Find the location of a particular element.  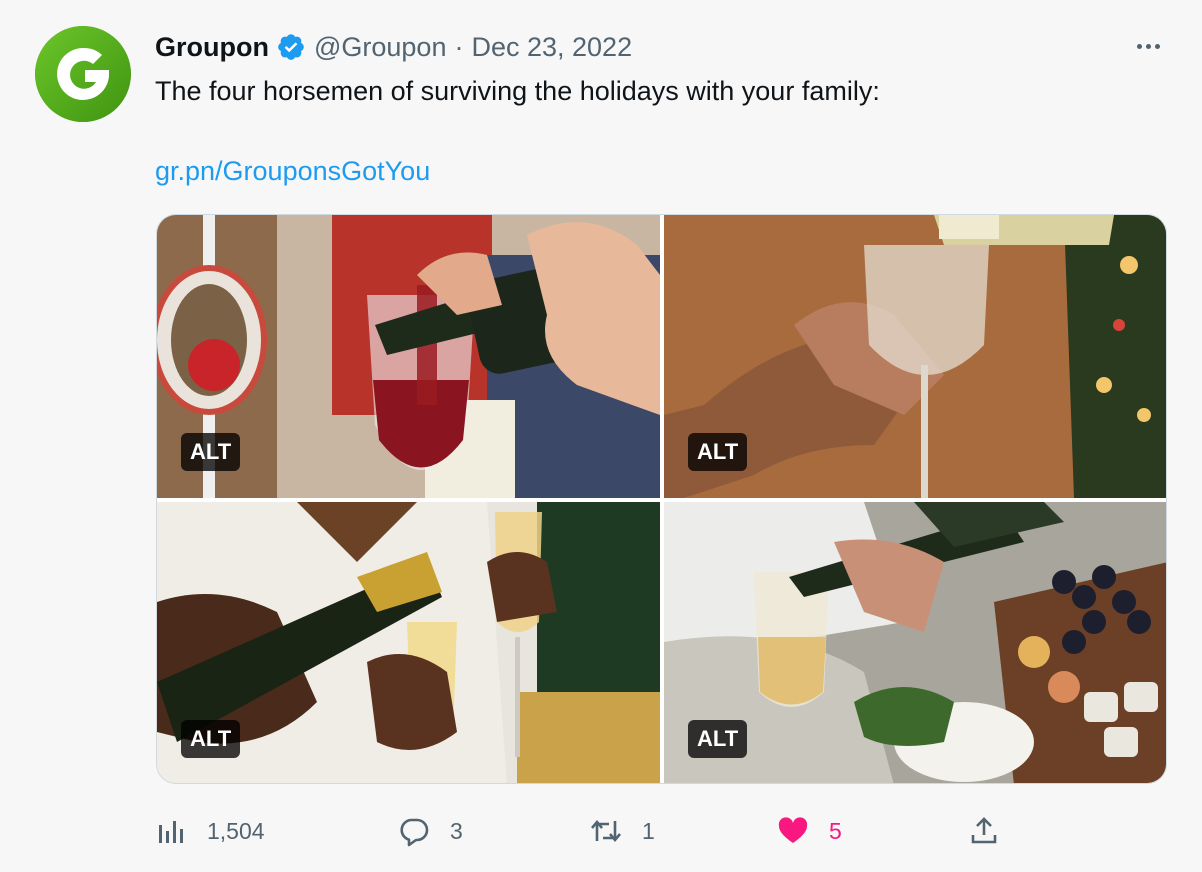

tweet-header: Groupon @Groupon · Dec 23, 2022 is located at coordinates (393, 47).